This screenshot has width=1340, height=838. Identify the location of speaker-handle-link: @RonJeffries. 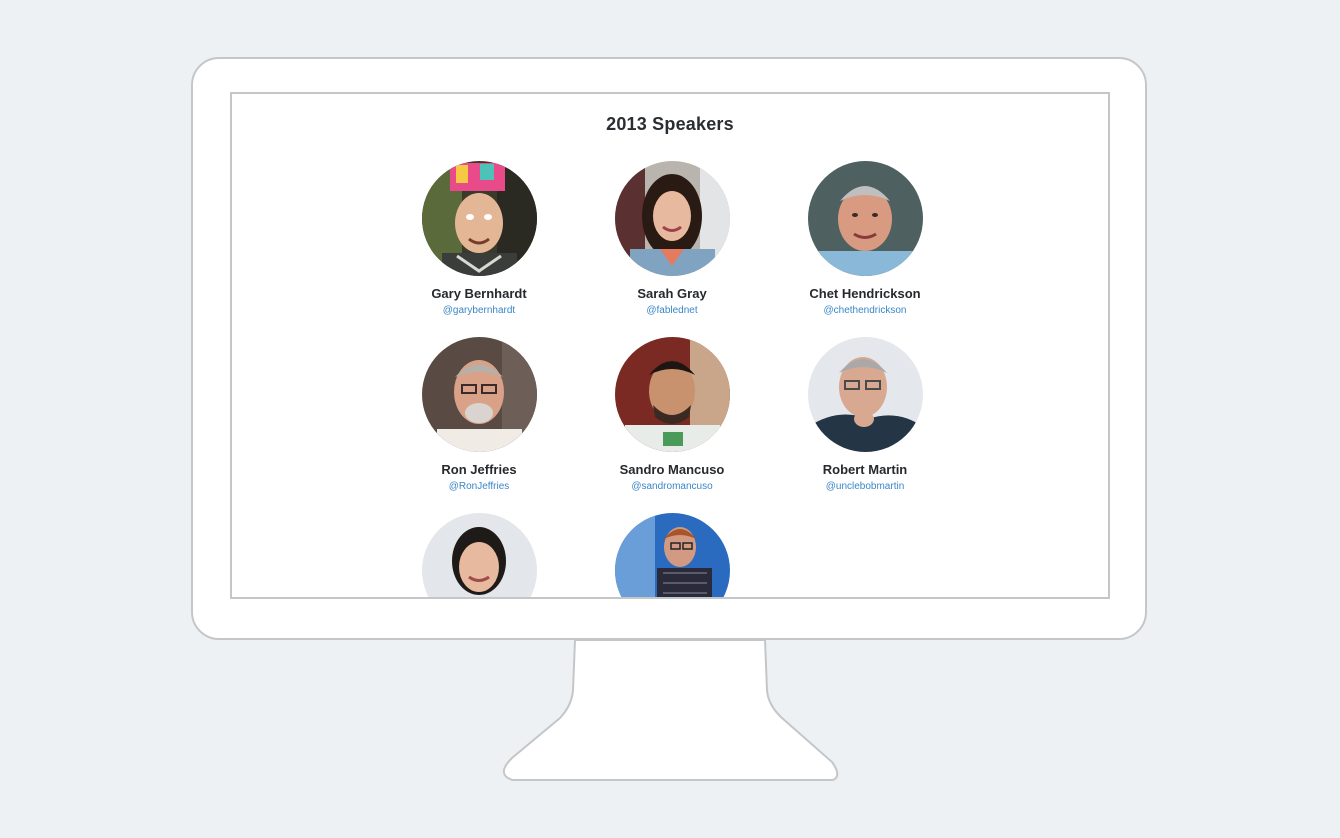
(479, 486).